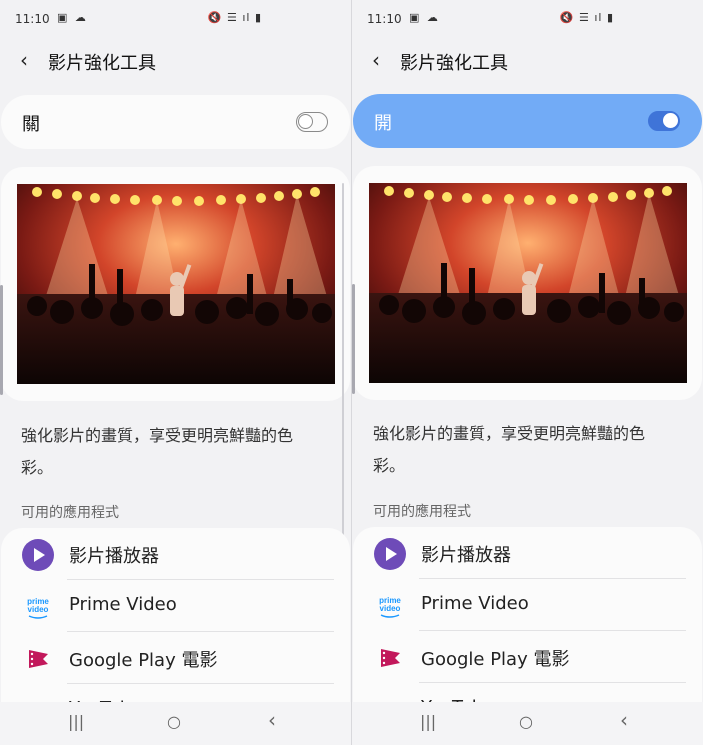 This screenshot has height=745, width=703. What do you see at coordinates (527, 121) in the screenshot?
I see `enhancer-toggle-card: 開` at bounding box center [527, 121].